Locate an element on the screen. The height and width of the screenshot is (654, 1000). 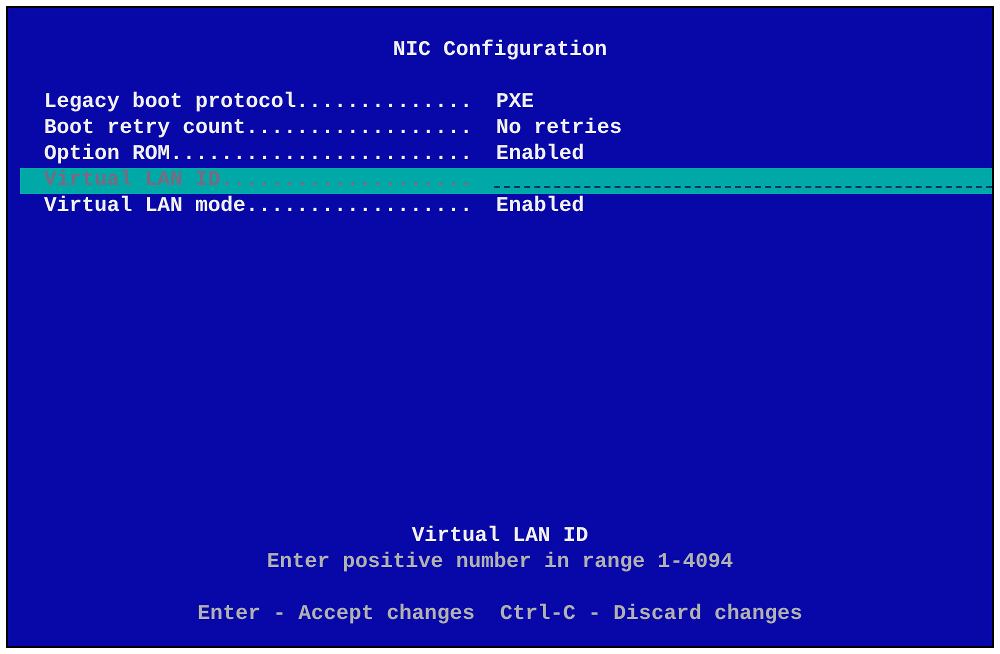
setting-row: Legacy boot protocol.............. PXE is located at coordinates (506, 103).